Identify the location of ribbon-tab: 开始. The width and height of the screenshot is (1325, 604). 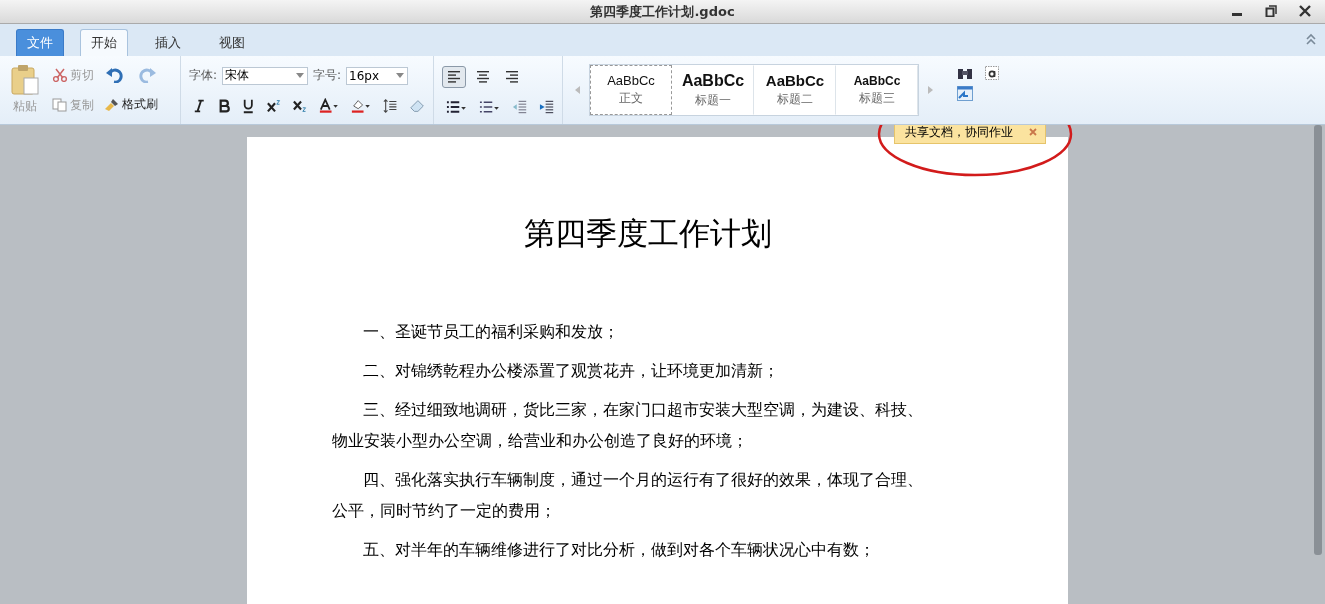
(104, 42).